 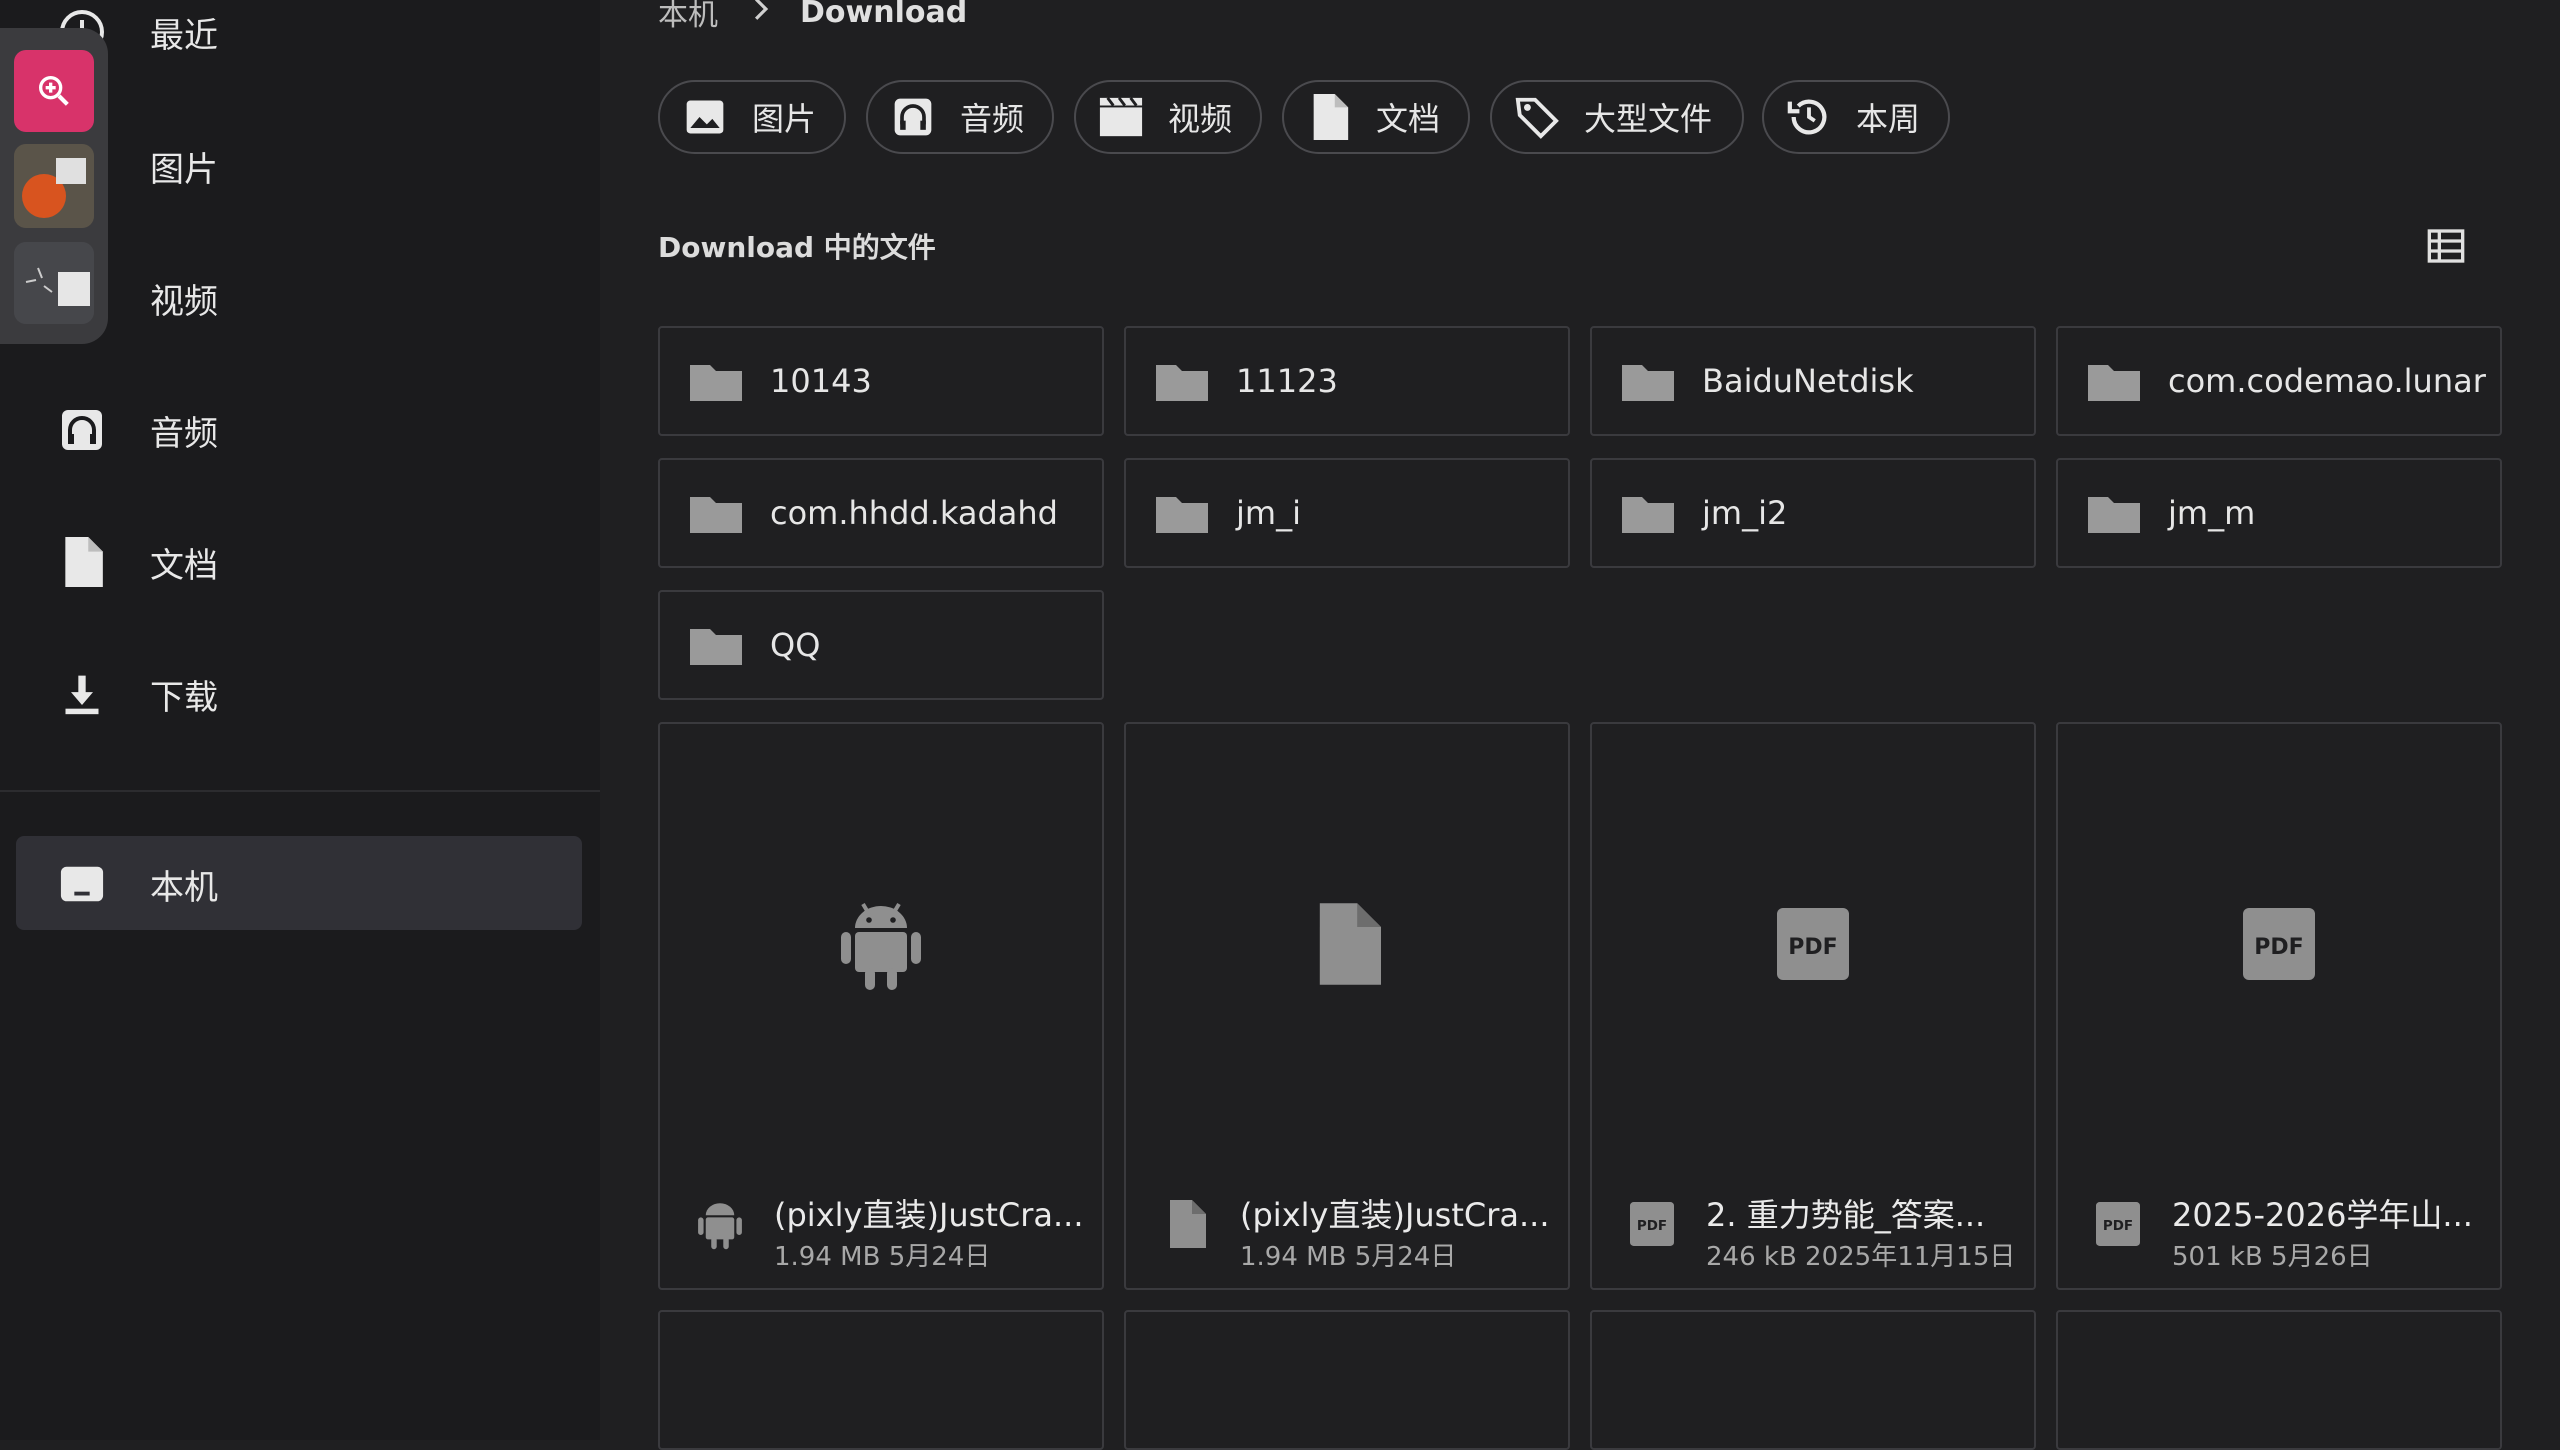 I want to click on chevron-right-icon, so click(x=761, y=15).